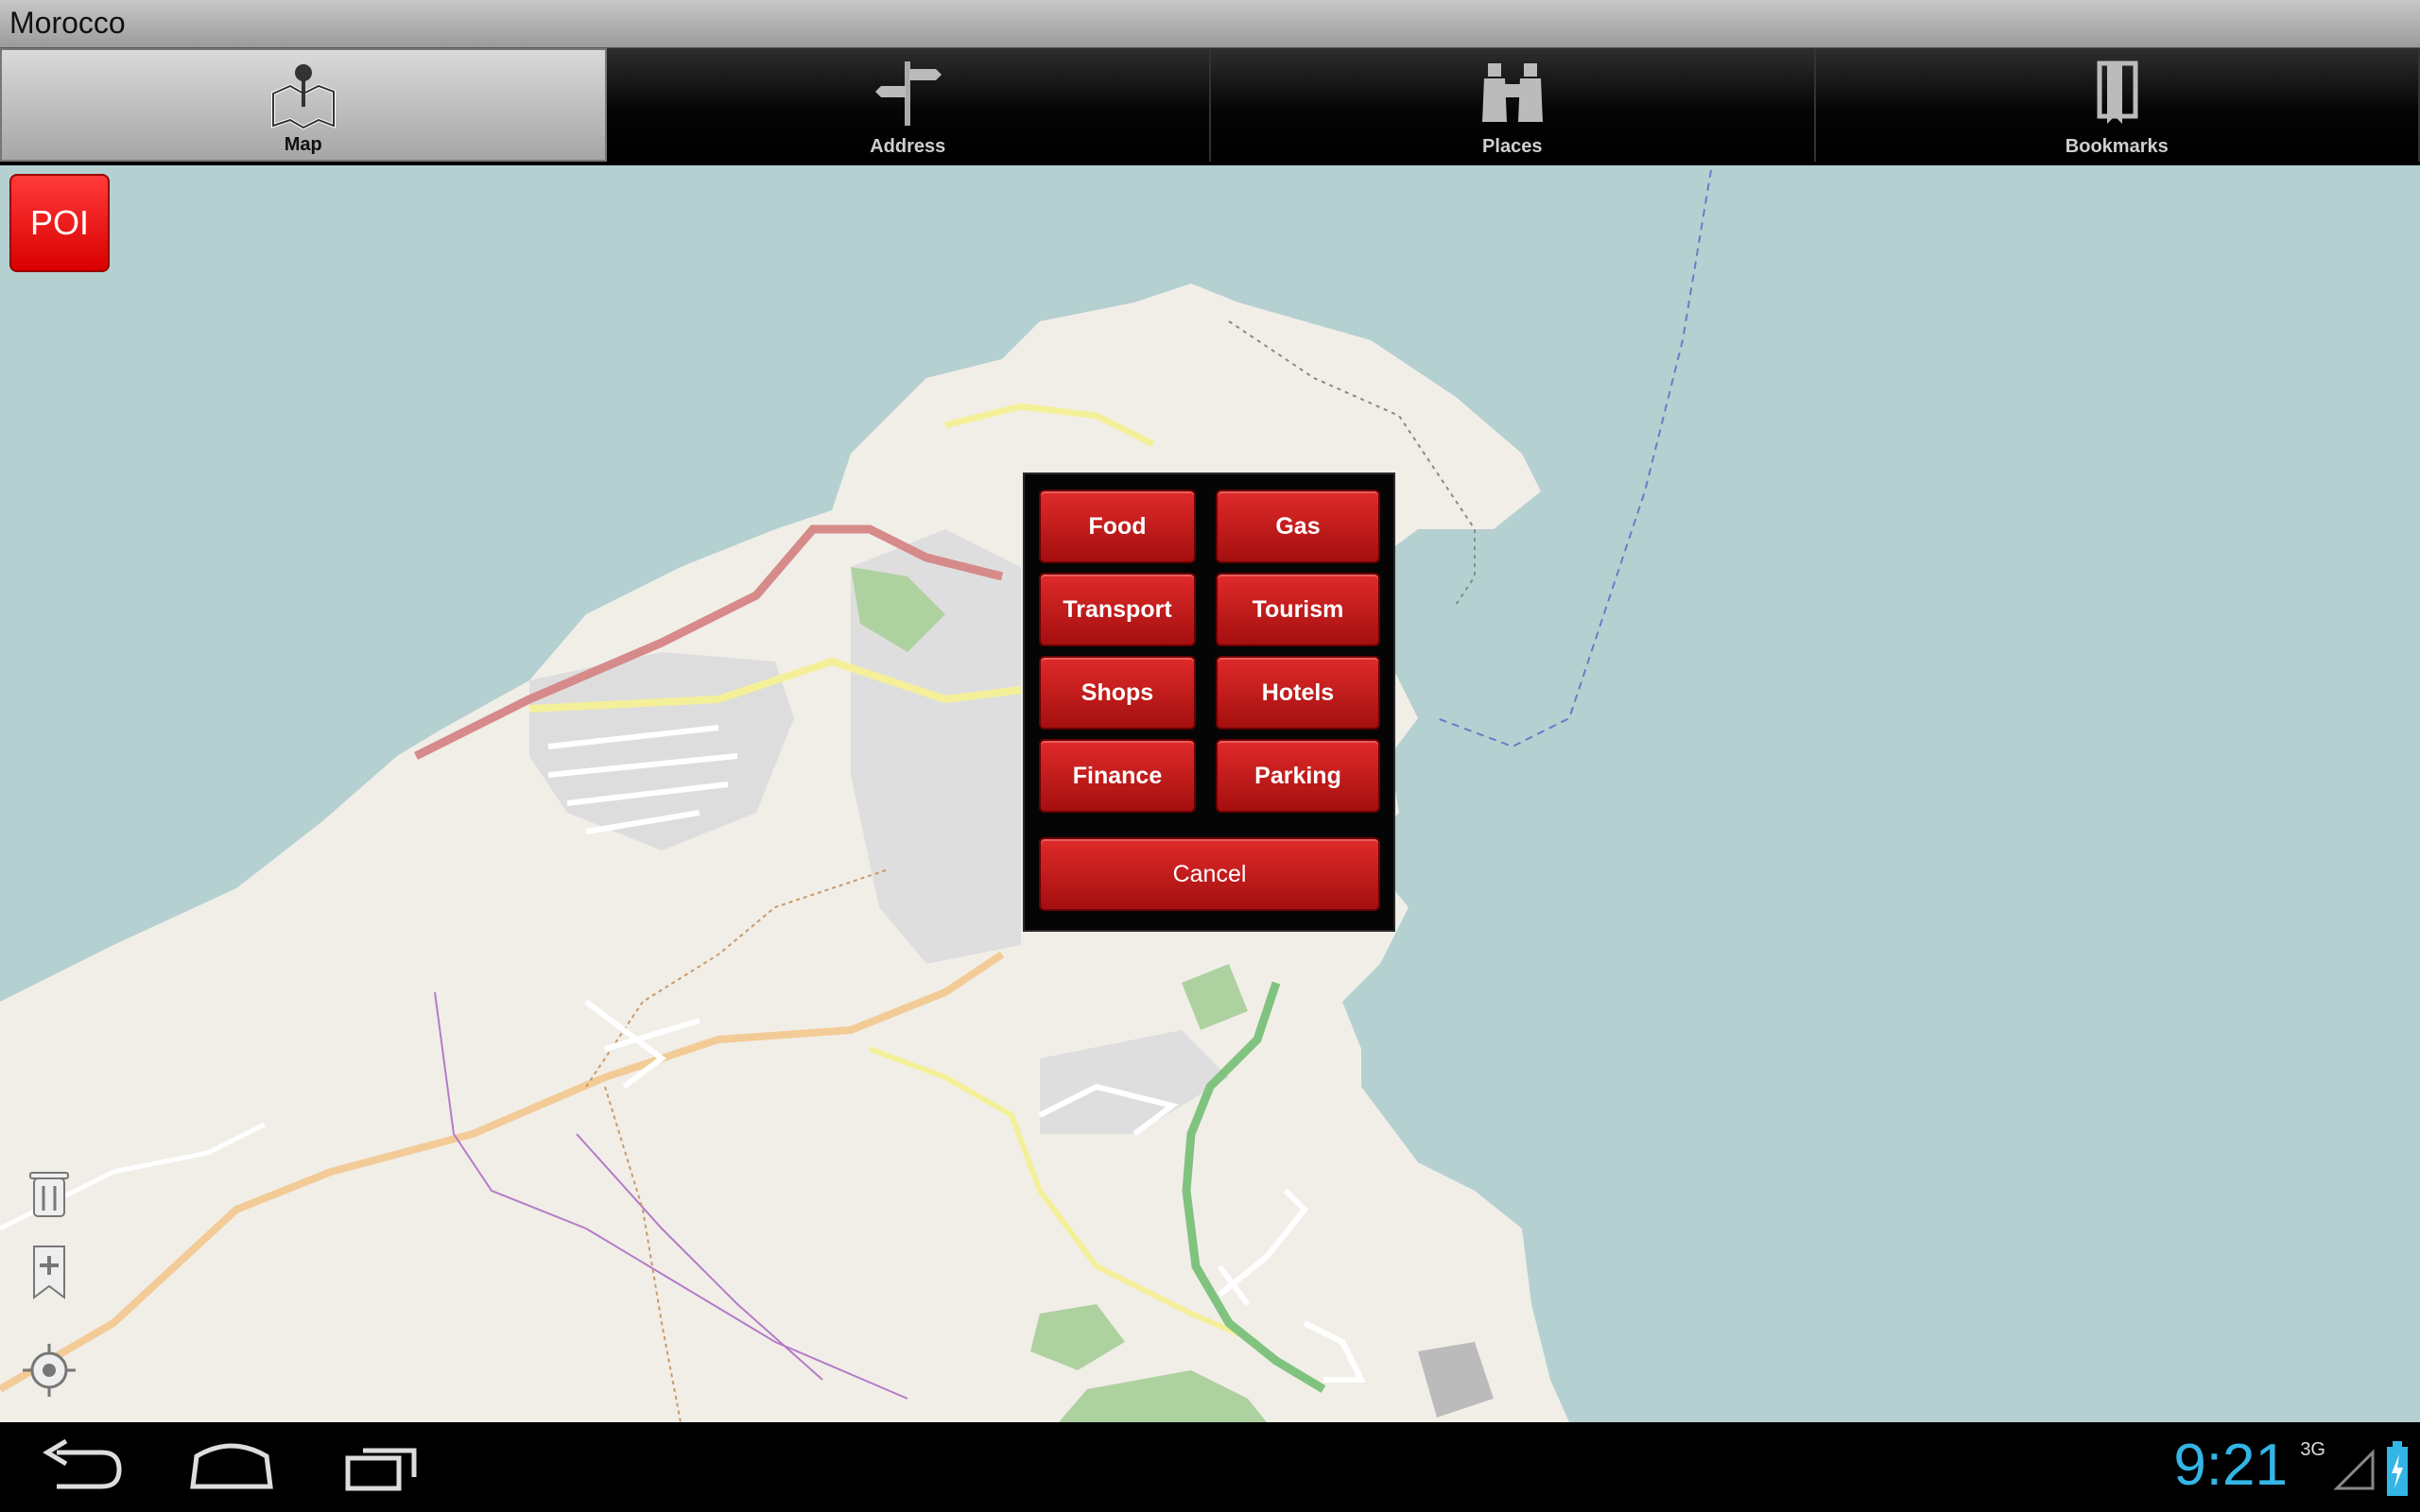 The image size is (2420, 1512). What do you see at coordinates (1512, 146) in the screenshot?
I see `tab-label: Places` at bounding box center [1512, 146].